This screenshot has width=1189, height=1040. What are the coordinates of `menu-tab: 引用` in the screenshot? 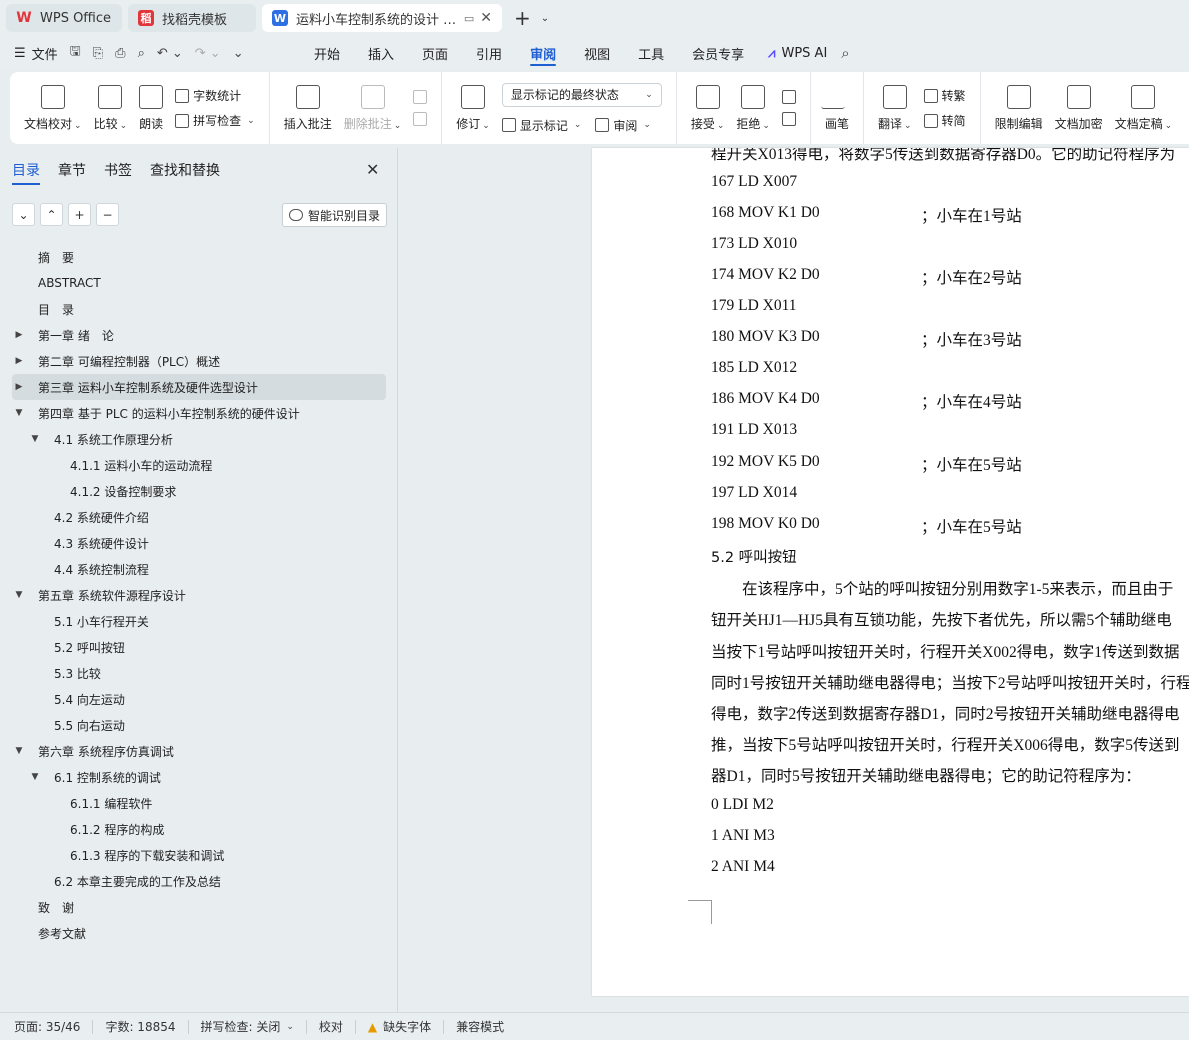 It's located at (489, 53).